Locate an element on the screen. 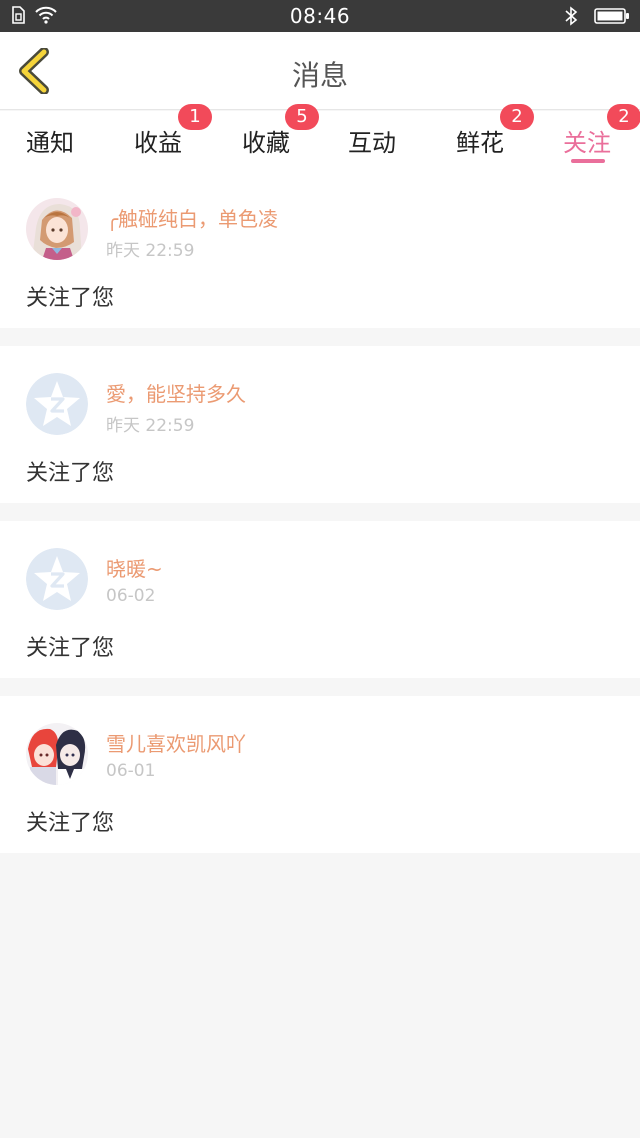 The width and height of the screenshot is (640, 1138). battery-icon is located at coordinates (612, 18).